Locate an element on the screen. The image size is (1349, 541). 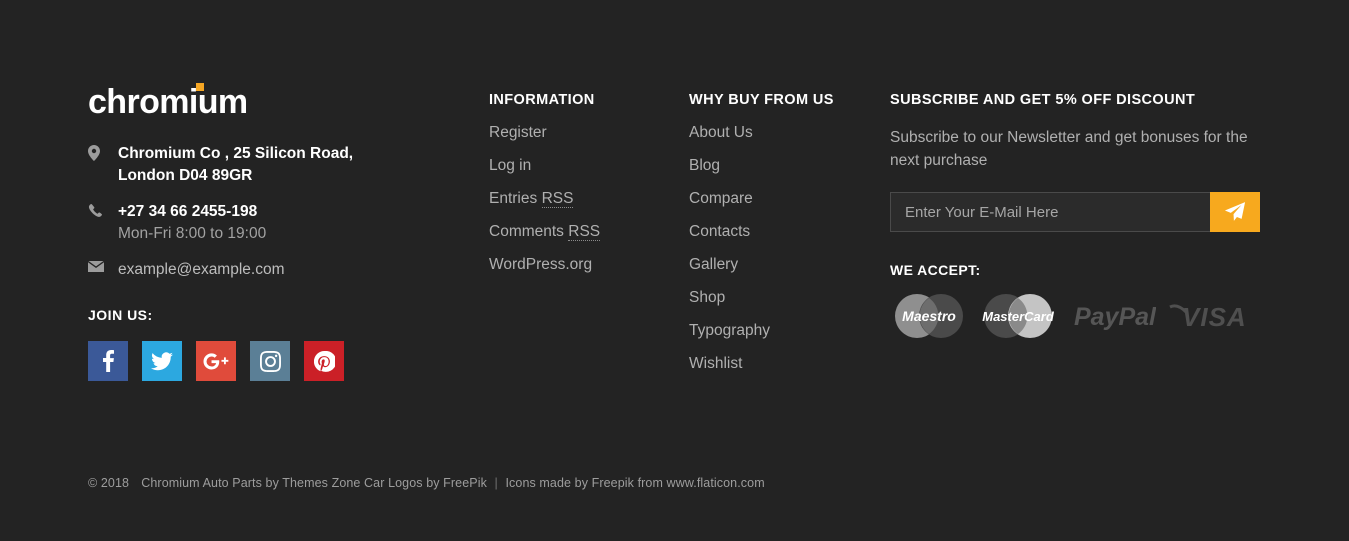
subscribe-submit-button is located at coordinates (1235, 212).